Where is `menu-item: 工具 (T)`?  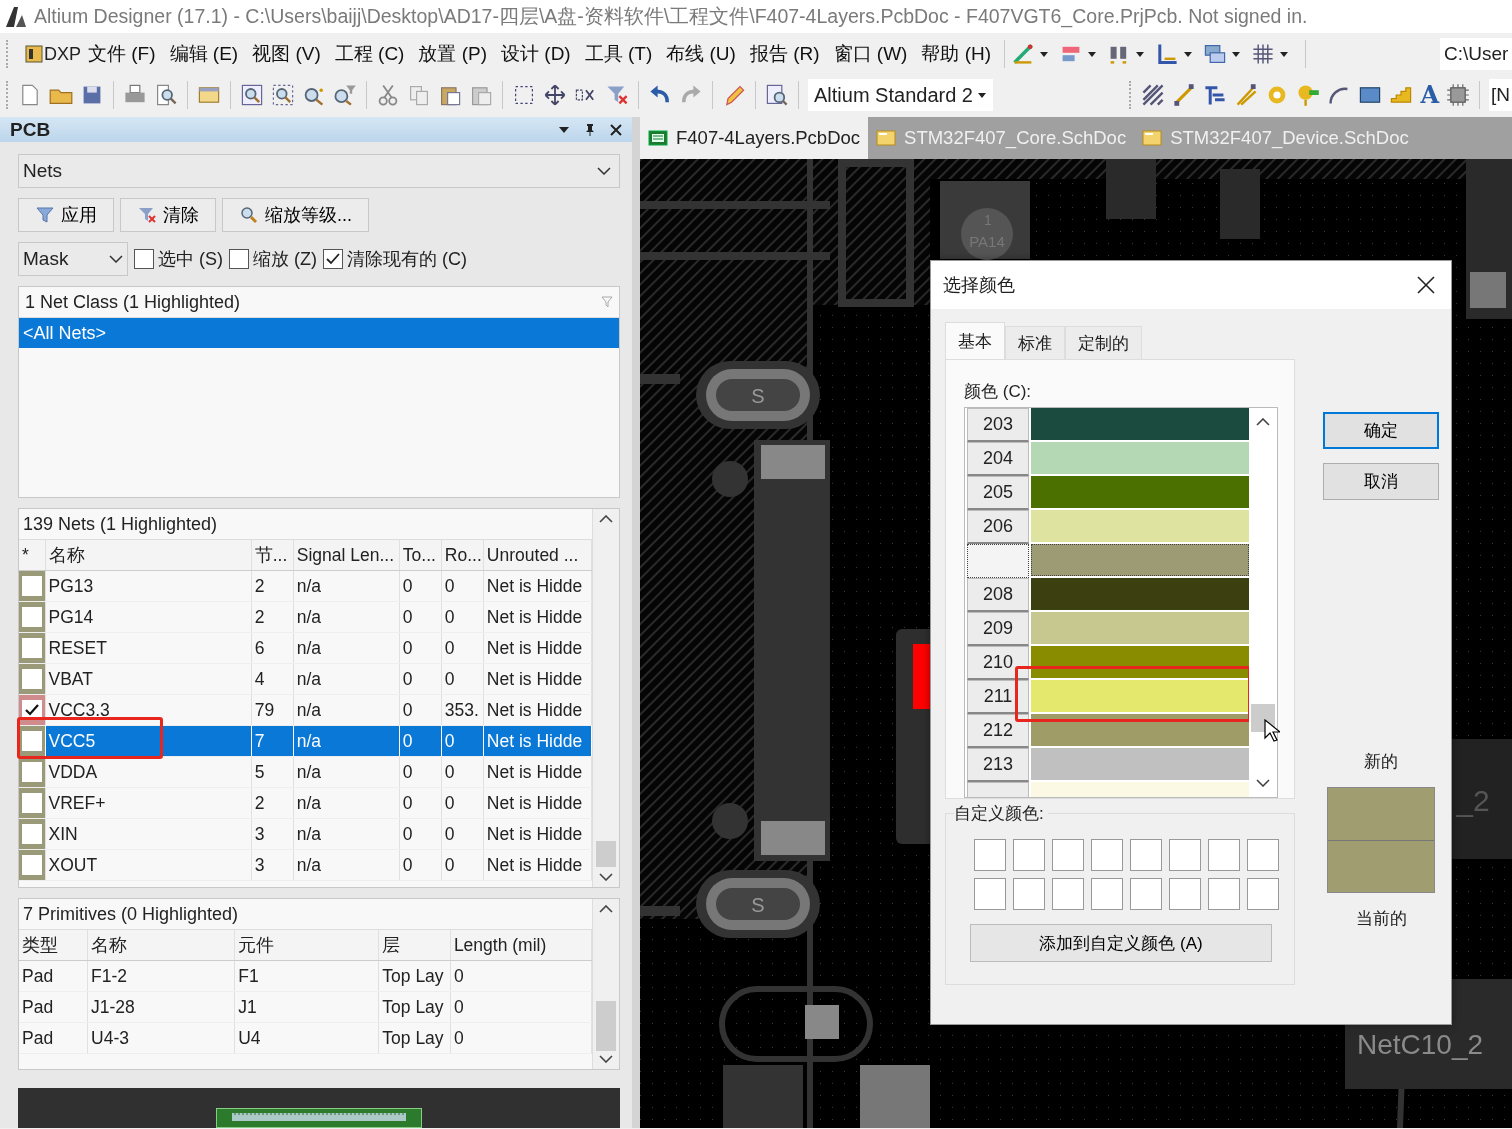
menu-item: 工具 (T) is located at coordinates (618, 54).